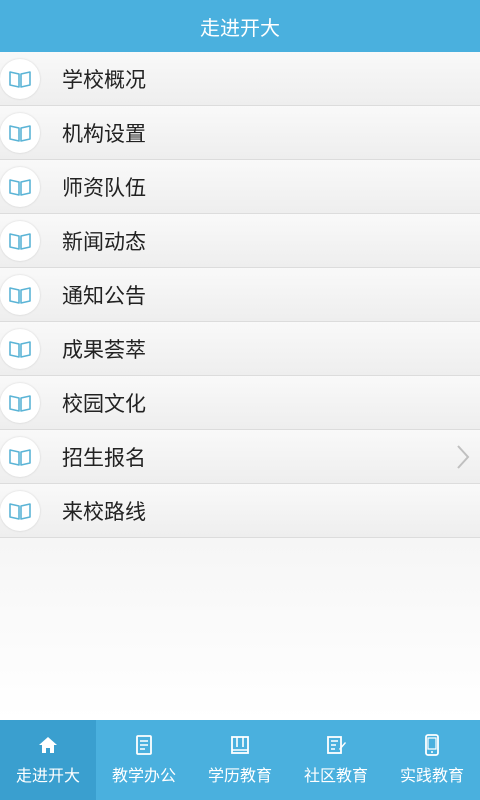 This screenshot has height=800, width=480. What do you see at coordinates (144, 760) in the screenshot?
I see `tab-teaching-office: 教学办公` at bounding box center [144, 760].